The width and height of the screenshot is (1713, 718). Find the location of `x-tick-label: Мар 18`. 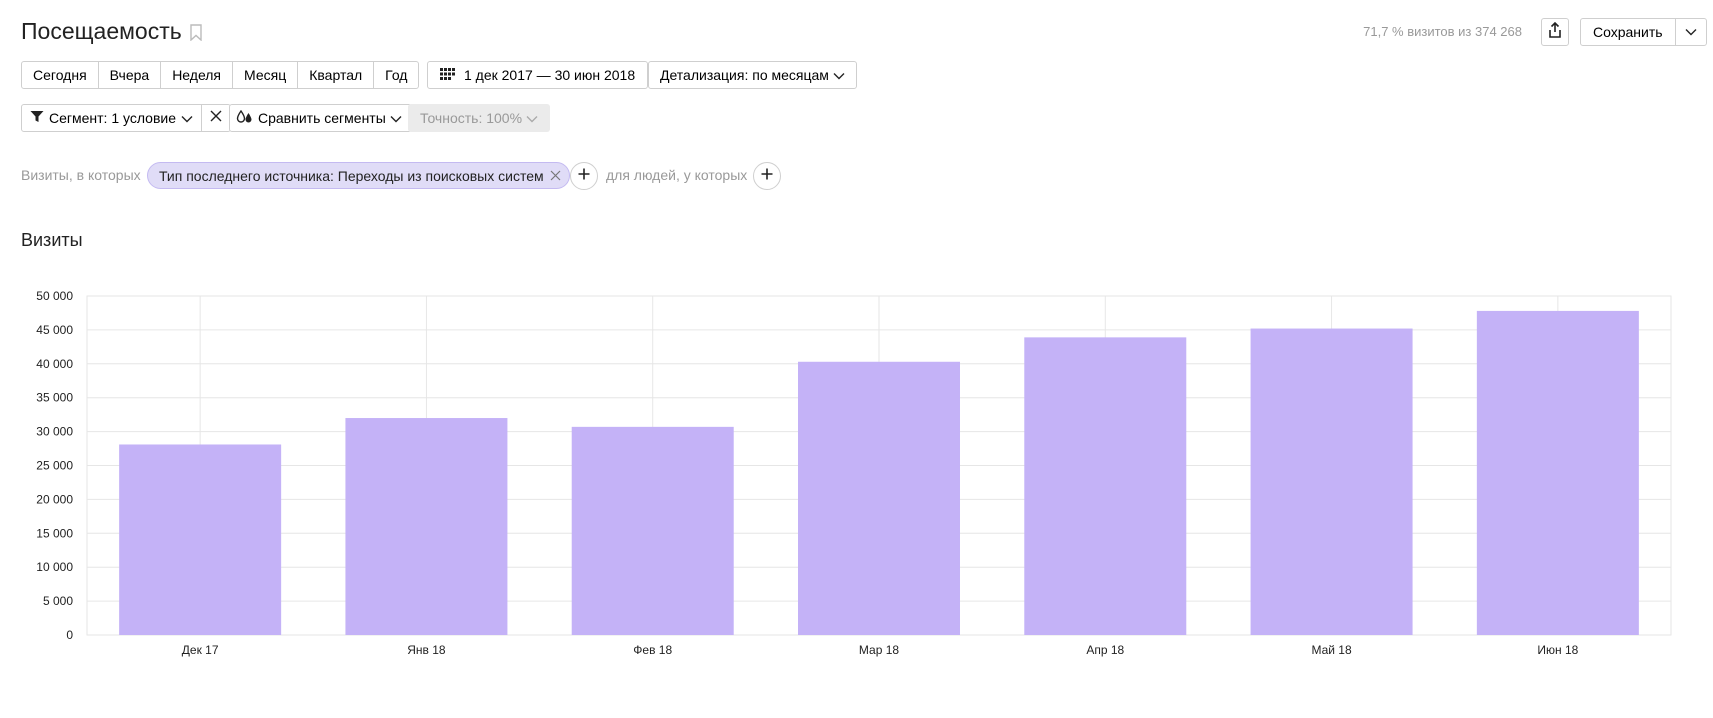

x-tick-label: Мар 18 is located at coordinates (879, 650).